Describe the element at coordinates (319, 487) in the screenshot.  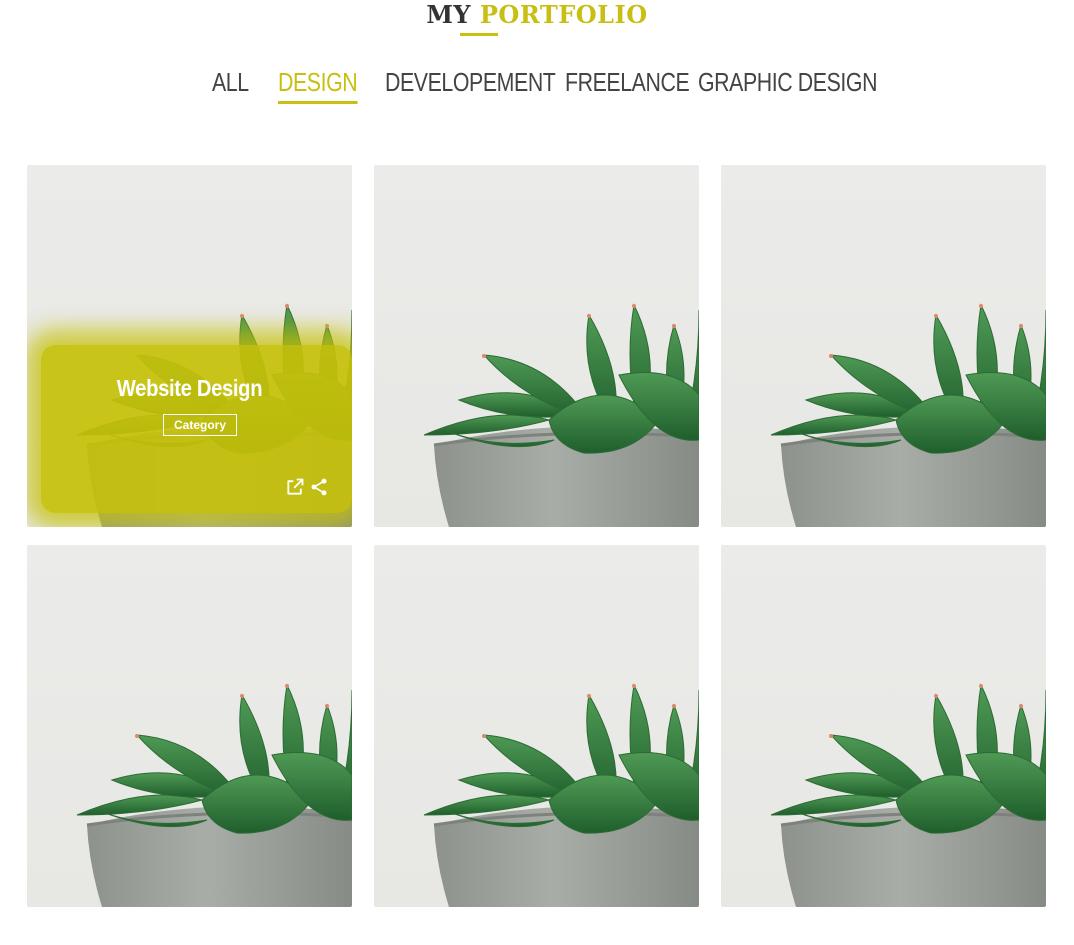
I see `share-icon` at that location.